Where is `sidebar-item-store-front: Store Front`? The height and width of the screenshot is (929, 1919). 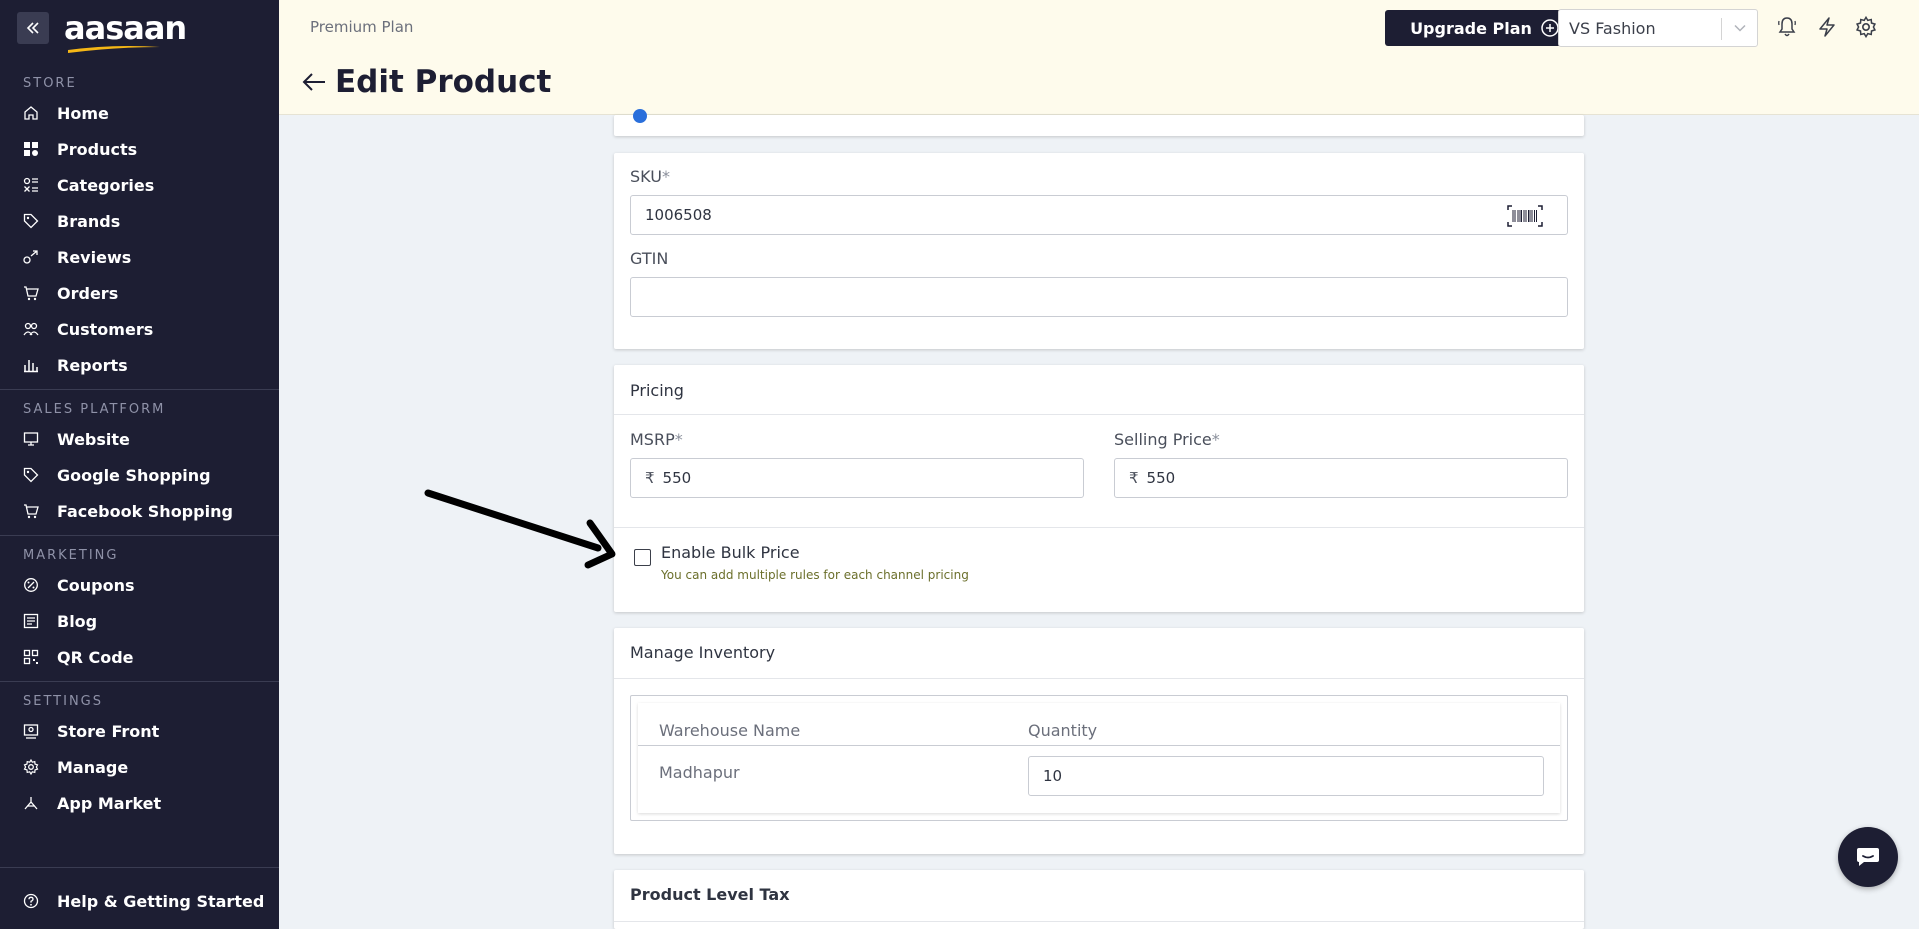 sidebar-item-store-front: Store Front is located at coordinates (139, 731).